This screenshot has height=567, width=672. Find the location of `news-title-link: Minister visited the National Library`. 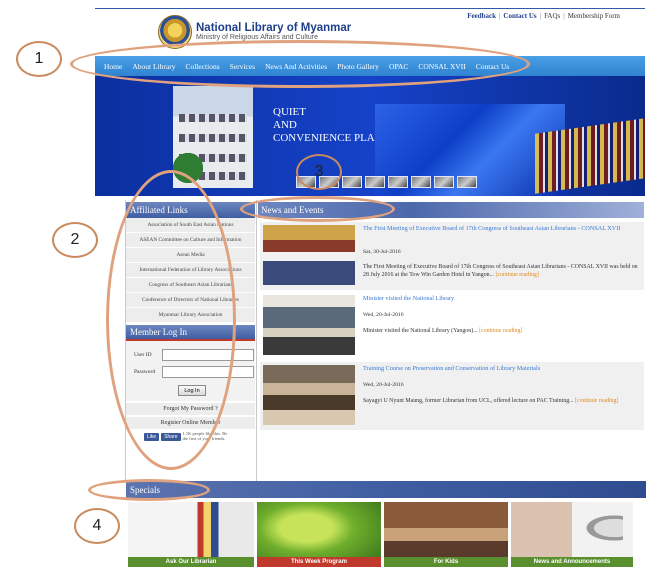

news-title-link: Minister visited the National Library is located at coordinates (501, 299).